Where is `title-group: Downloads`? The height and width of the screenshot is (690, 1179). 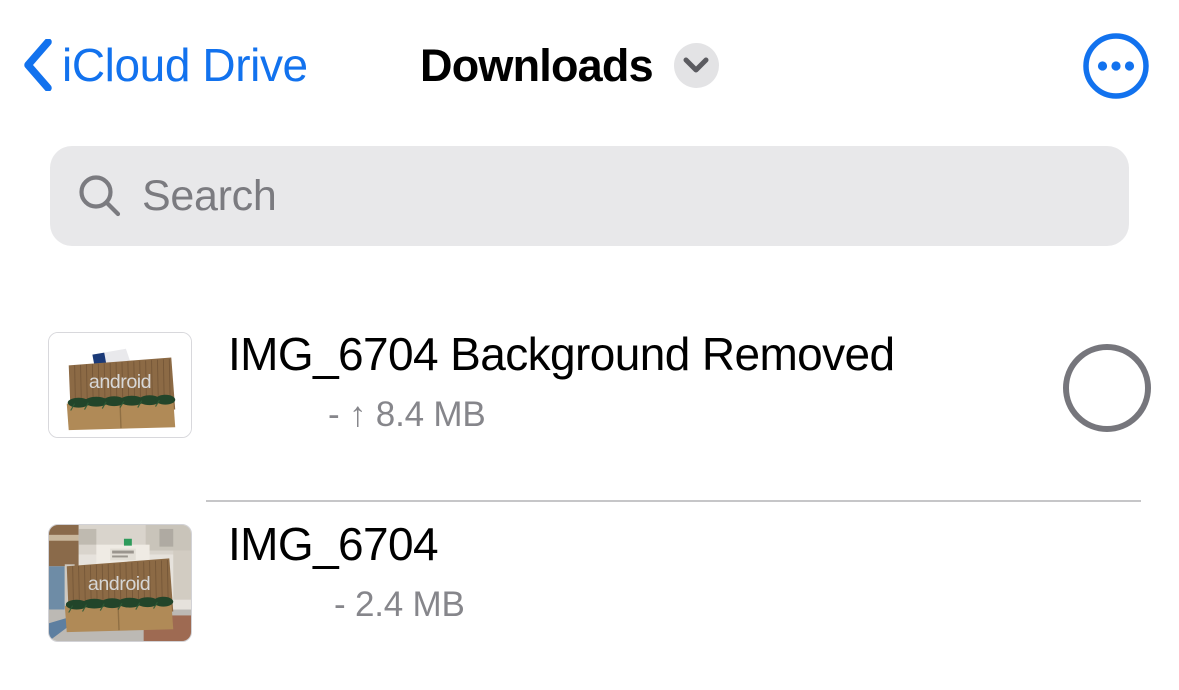
title-group: Downloads is located at coordinates (569, 65).